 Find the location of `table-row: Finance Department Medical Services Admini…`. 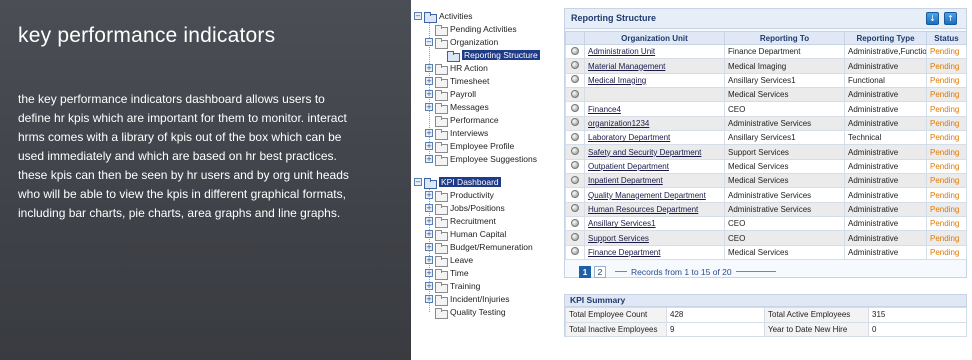

table-row: Finance Department Medical Services Admini… is located at coordinates (766, 252).